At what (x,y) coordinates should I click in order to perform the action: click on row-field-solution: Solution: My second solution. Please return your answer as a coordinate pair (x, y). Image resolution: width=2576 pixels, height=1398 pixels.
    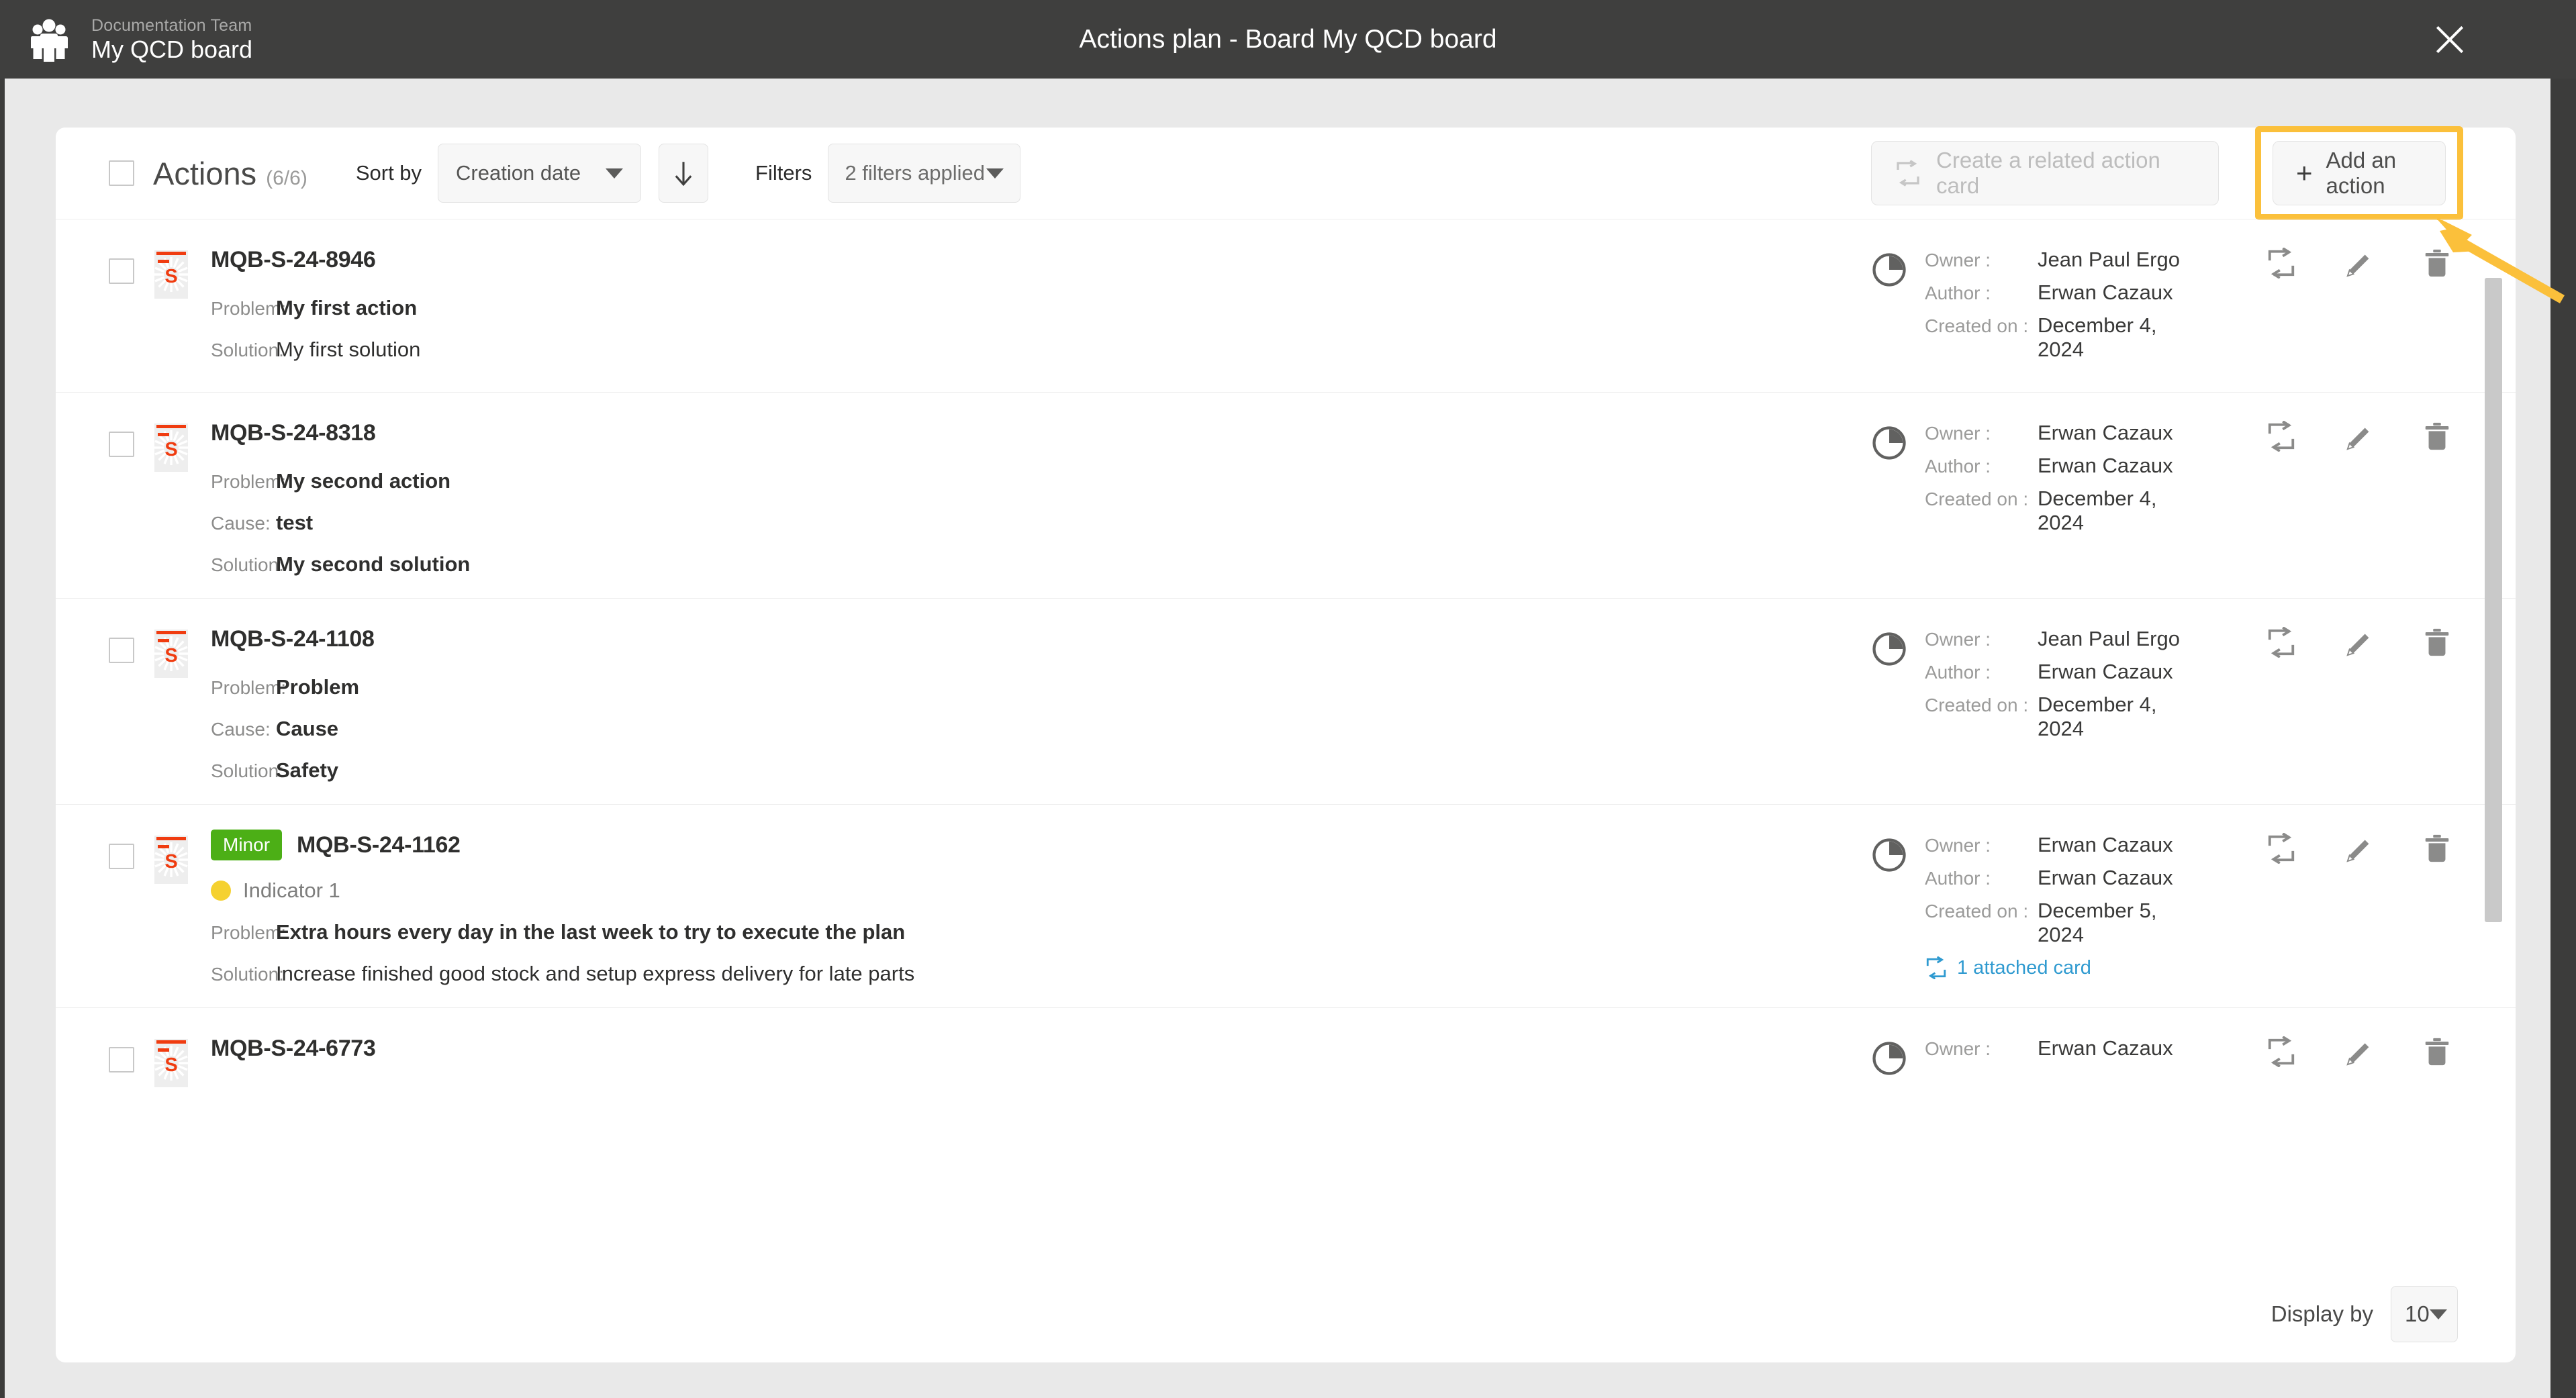
    Looking at the image, I should click on (1041, 564).